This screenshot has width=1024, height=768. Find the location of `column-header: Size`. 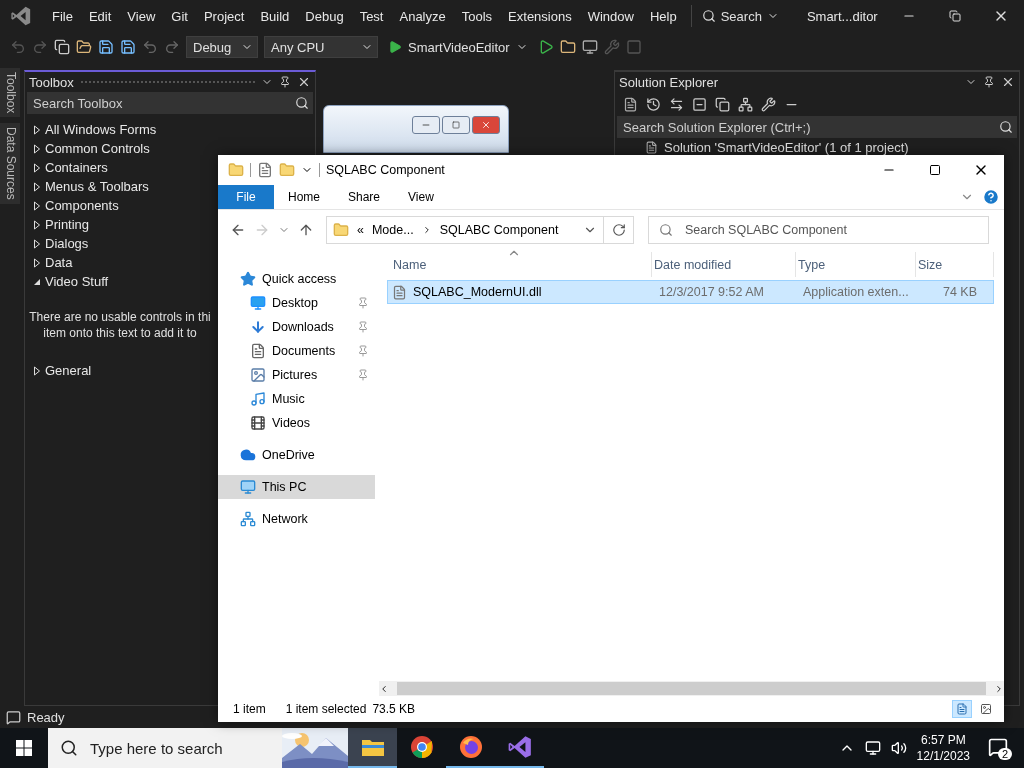

column-header: Size is located at coordinates (955, 264).